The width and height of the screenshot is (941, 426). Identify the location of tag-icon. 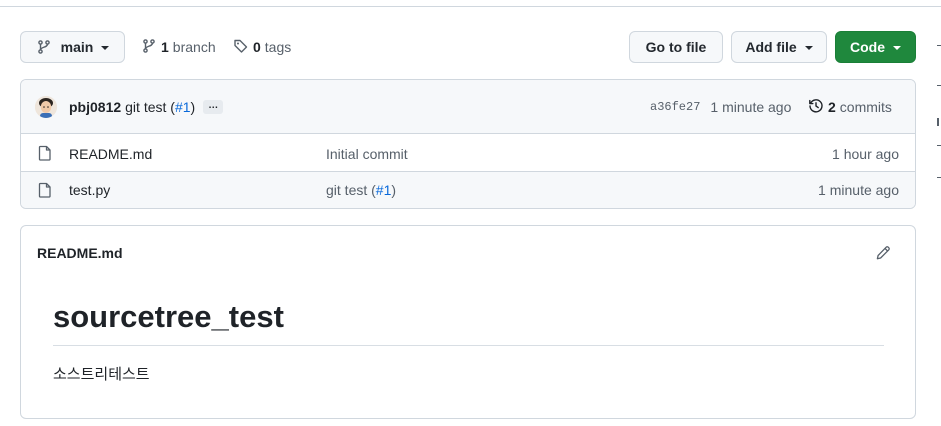
(241, 47).